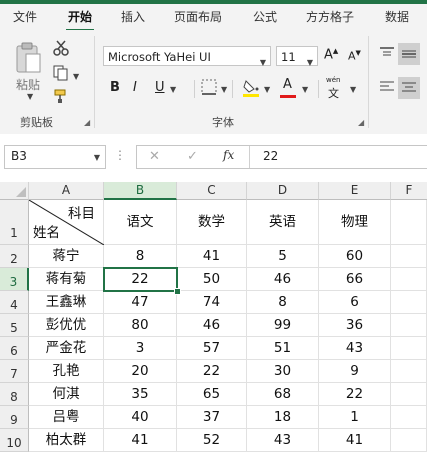 This screenshot has height=457, width=427. Describe the element at coordinates (87, 122) in the screenshot. I see `clipboard-launcher-icon: ◢` at that location.